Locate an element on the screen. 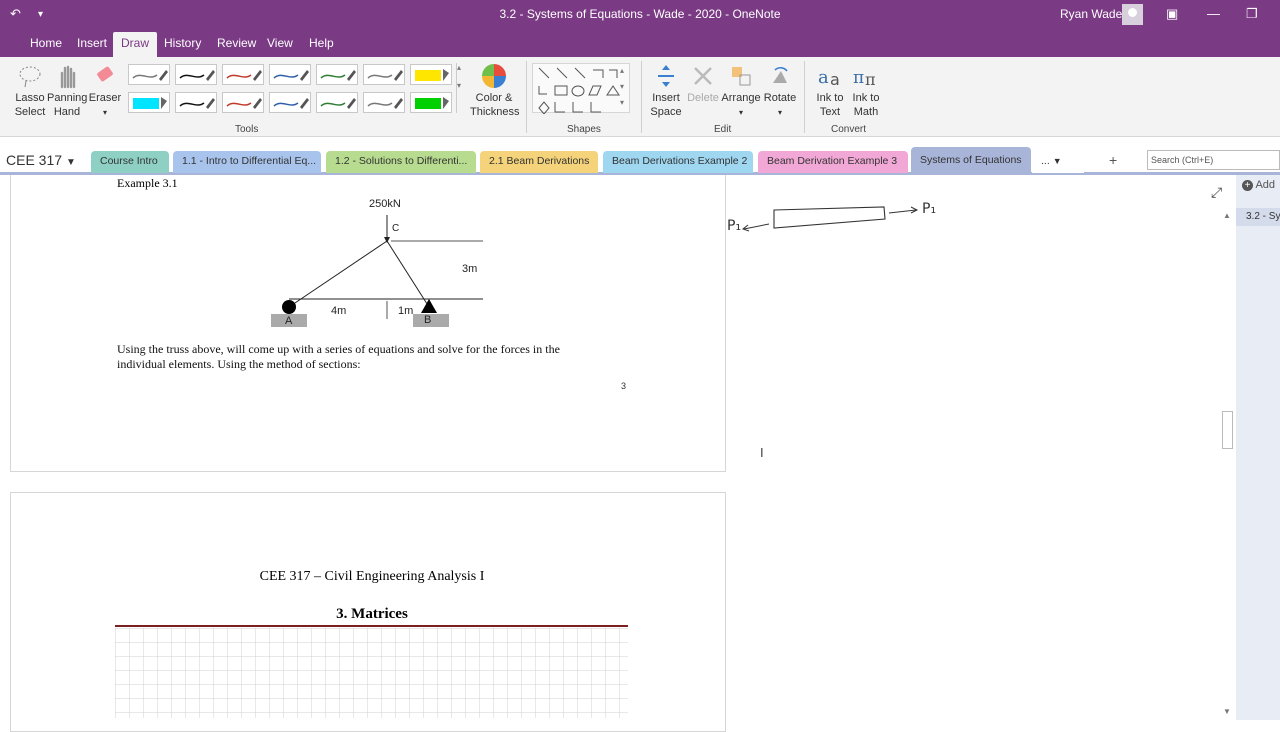  ink-to-text-button: aa Ink to Text is located at coordinates (830, 91).